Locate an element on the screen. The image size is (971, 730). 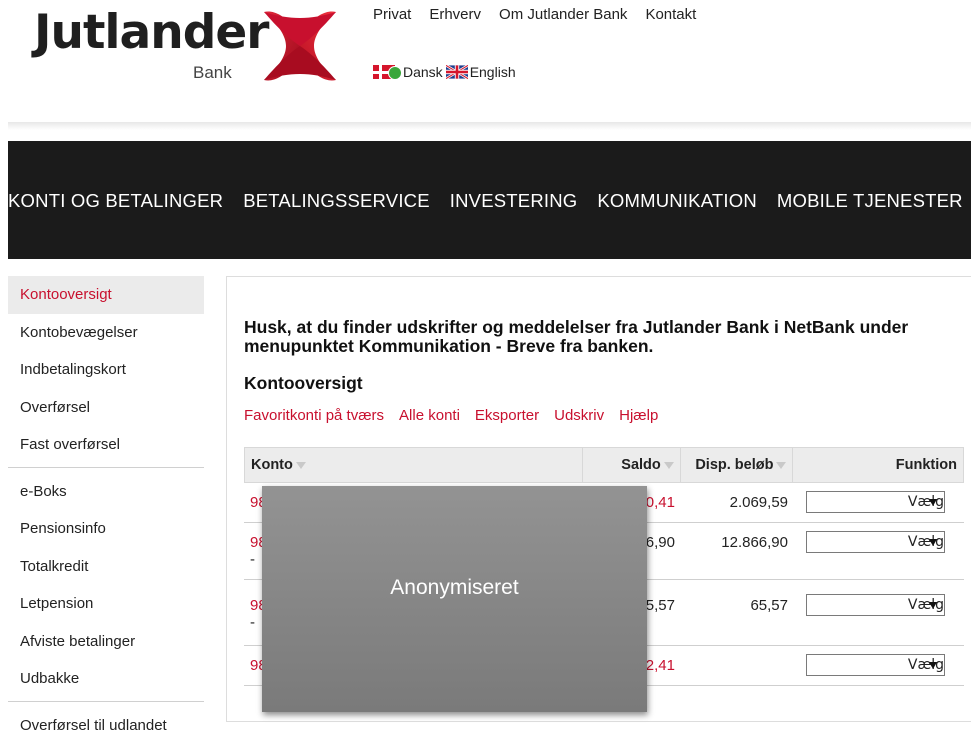
action-eksporter-link: Eksporter is located at coordinates (507, 415).